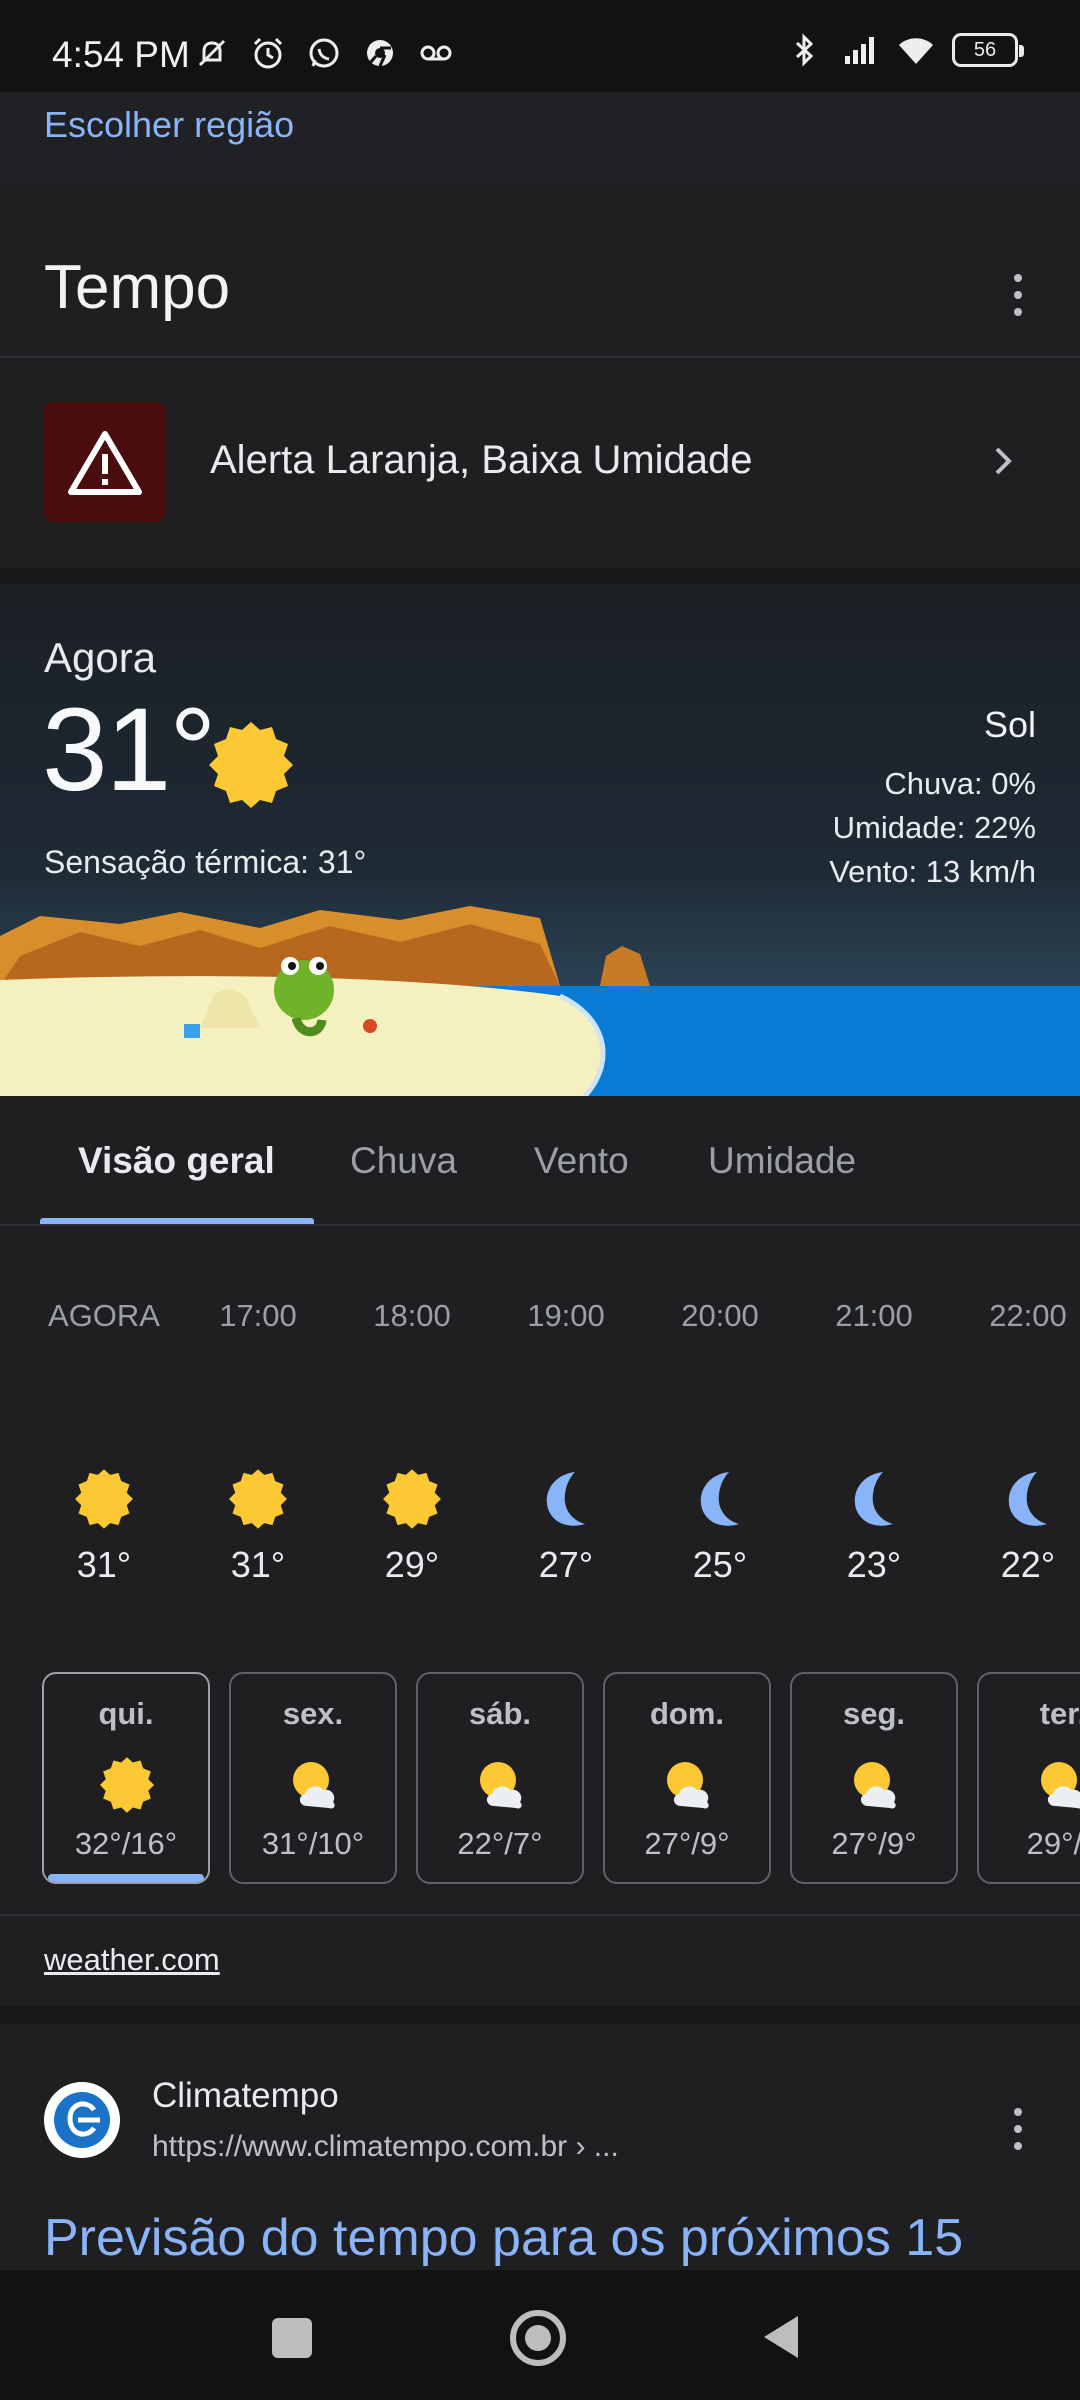 The image size is (1080, 2400). Describe the element at coordinates (1053, 1843) in the screenshot. I see `day-range: 29°/1` at that location.